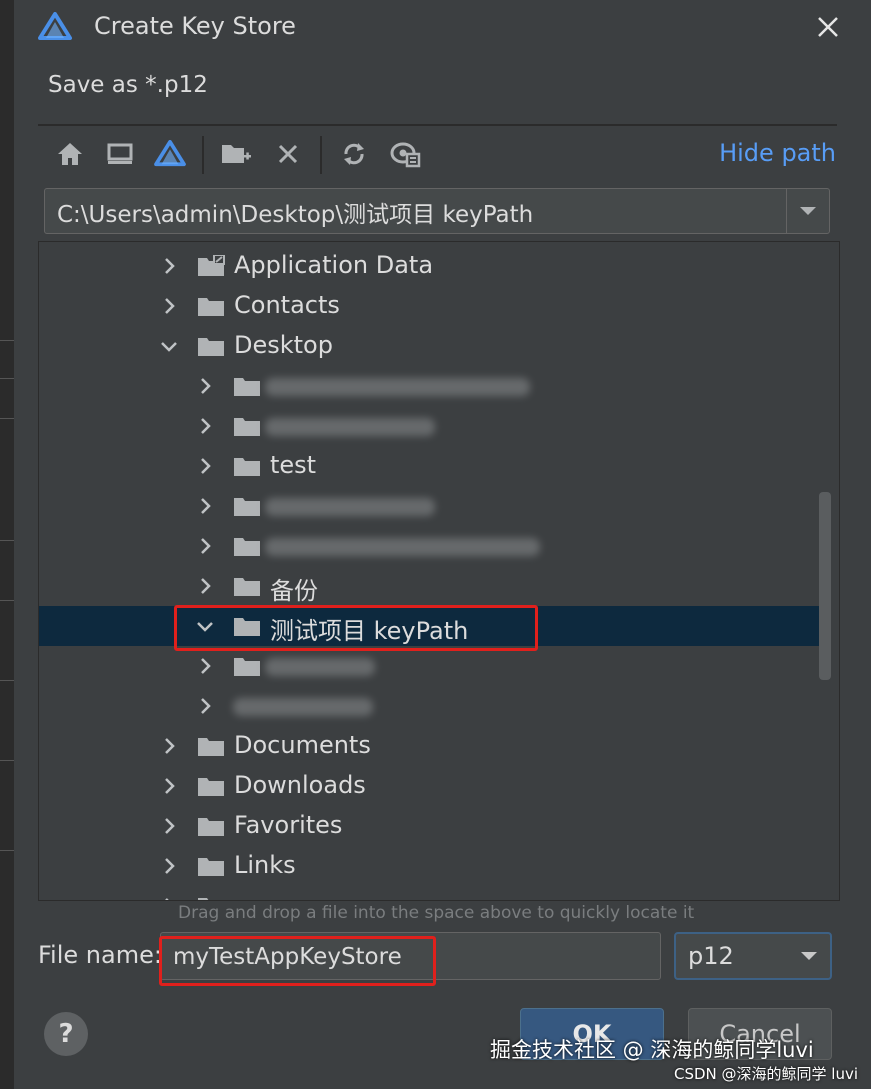 The image size is (871, 1089). What do you see at coordinates (429, 866) in the screenshot?
I see `tree-row-links: Links` at bounding box center [429, 866].